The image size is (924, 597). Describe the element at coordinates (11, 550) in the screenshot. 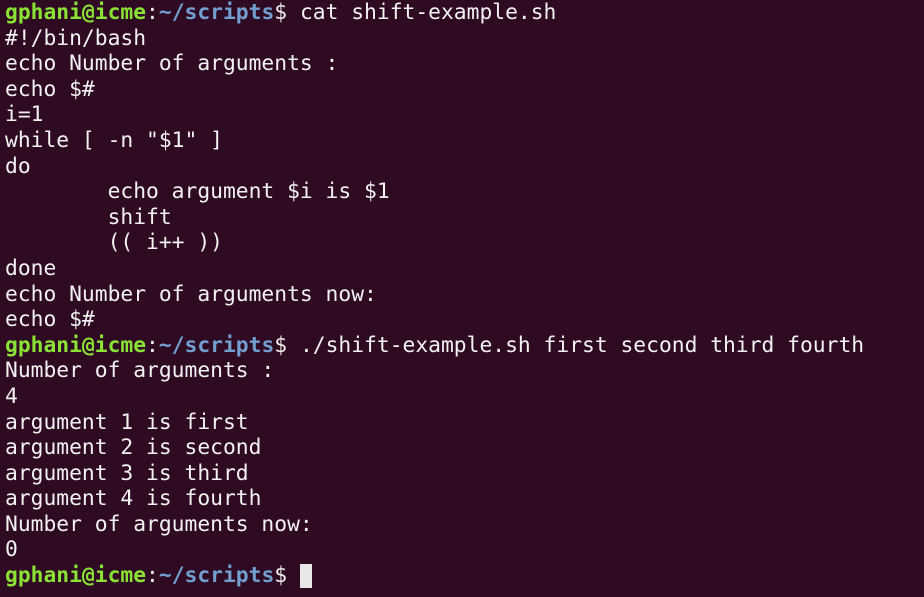

I see `output-line: 0` at that location.